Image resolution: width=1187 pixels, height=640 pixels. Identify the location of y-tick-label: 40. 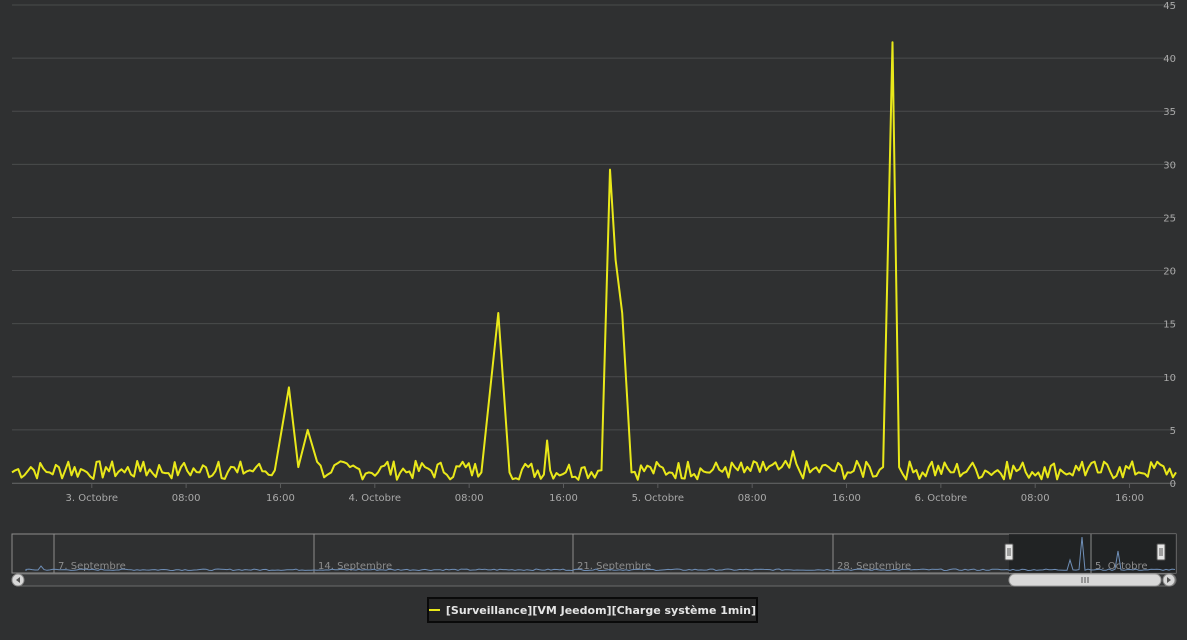
(1169, 59).